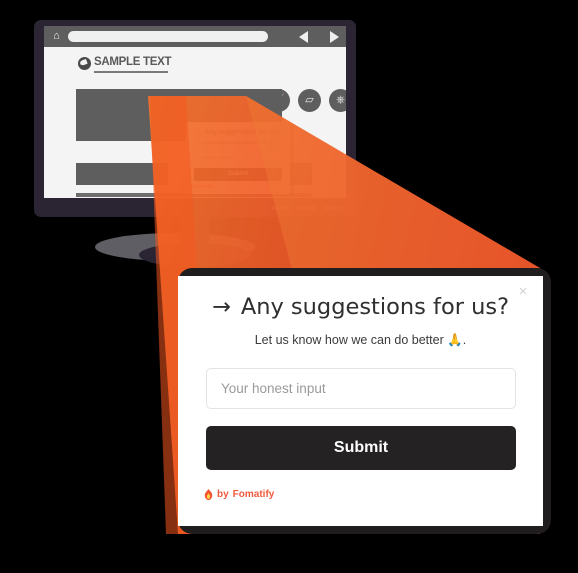  What do you see at coordinates (361, 388) in the screenshot?
I see `feedback-input` at bounding box center [361, 388].